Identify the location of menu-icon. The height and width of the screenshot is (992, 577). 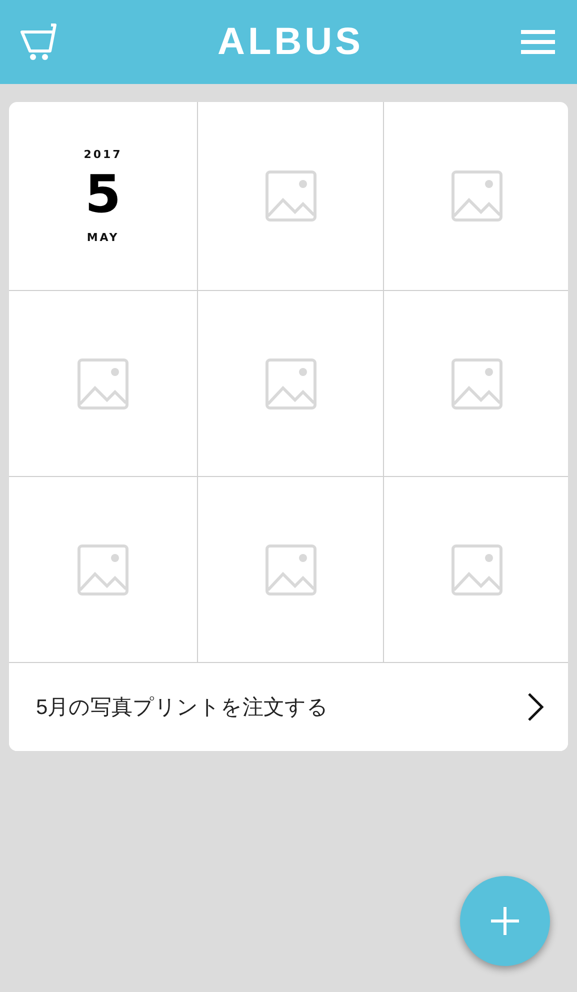
(537, 42).